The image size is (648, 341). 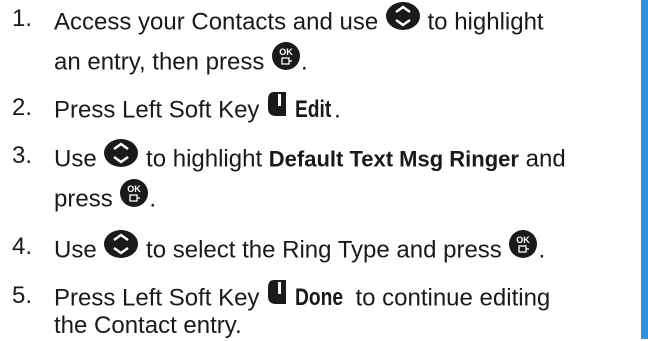 What do you see at coordinates (22, 295) in the screenshot?
I see `step-number: 5.` at bounding box center [22, 295].